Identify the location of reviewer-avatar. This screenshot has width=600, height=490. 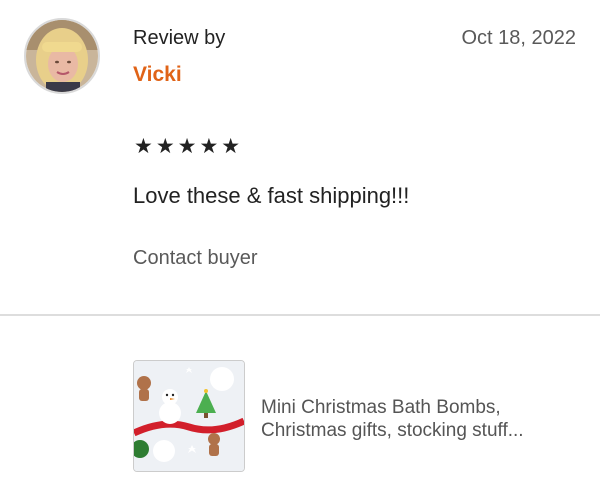
(62, 56).